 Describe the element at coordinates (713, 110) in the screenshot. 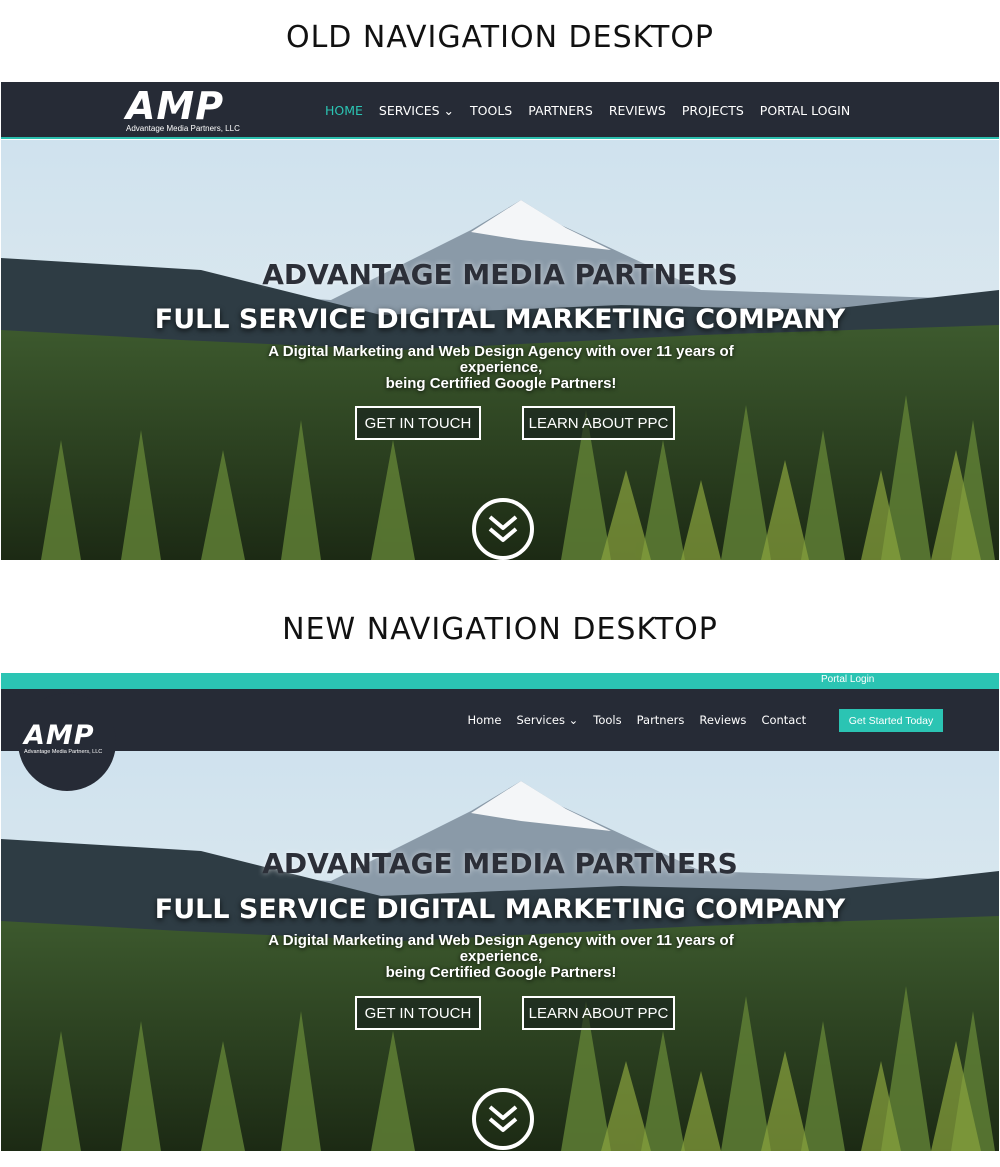

I see `nav-item-projects: PROJECTS` at that location.